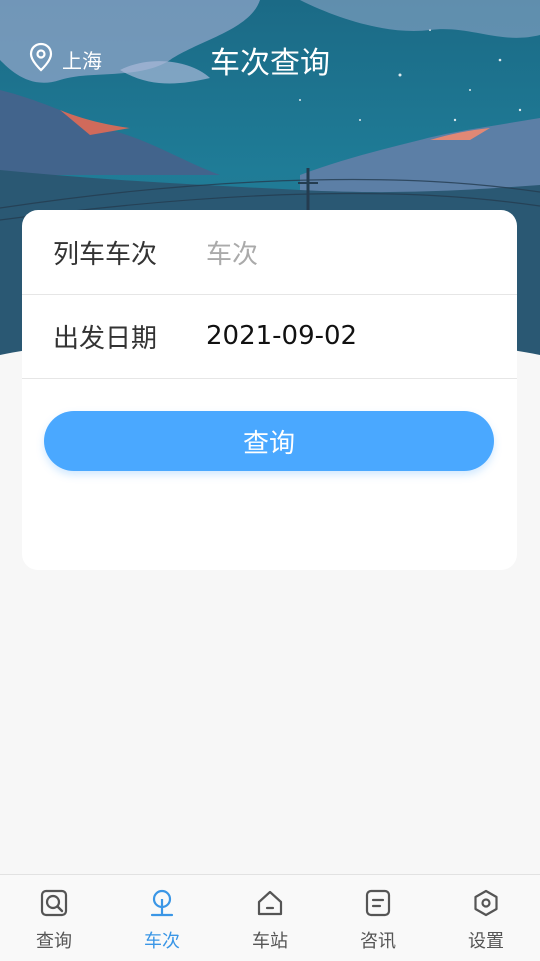 This screenshot has height=961, width=540. Describe the element at coordinates (105, 338) in the screenshot. I see `departure-date-label: 出发日期` at that location.